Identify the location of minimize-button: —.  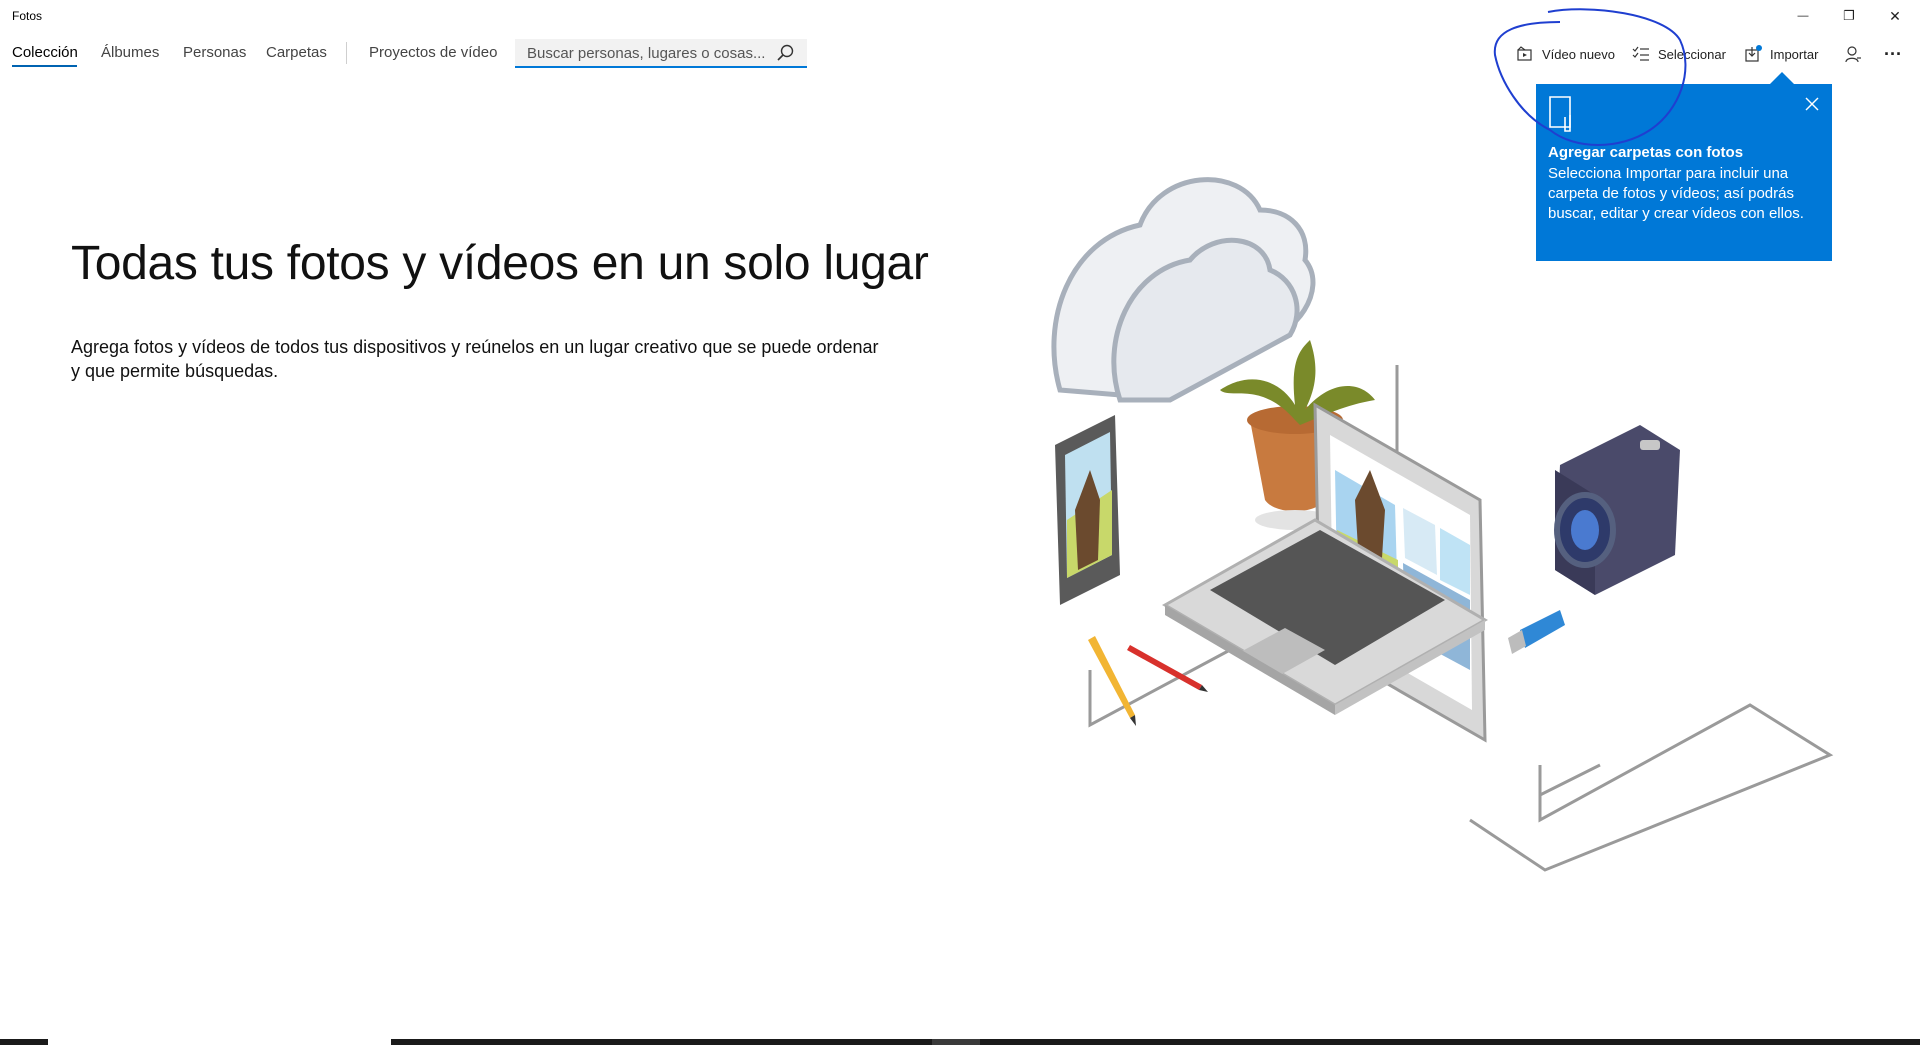
(1803, 16).